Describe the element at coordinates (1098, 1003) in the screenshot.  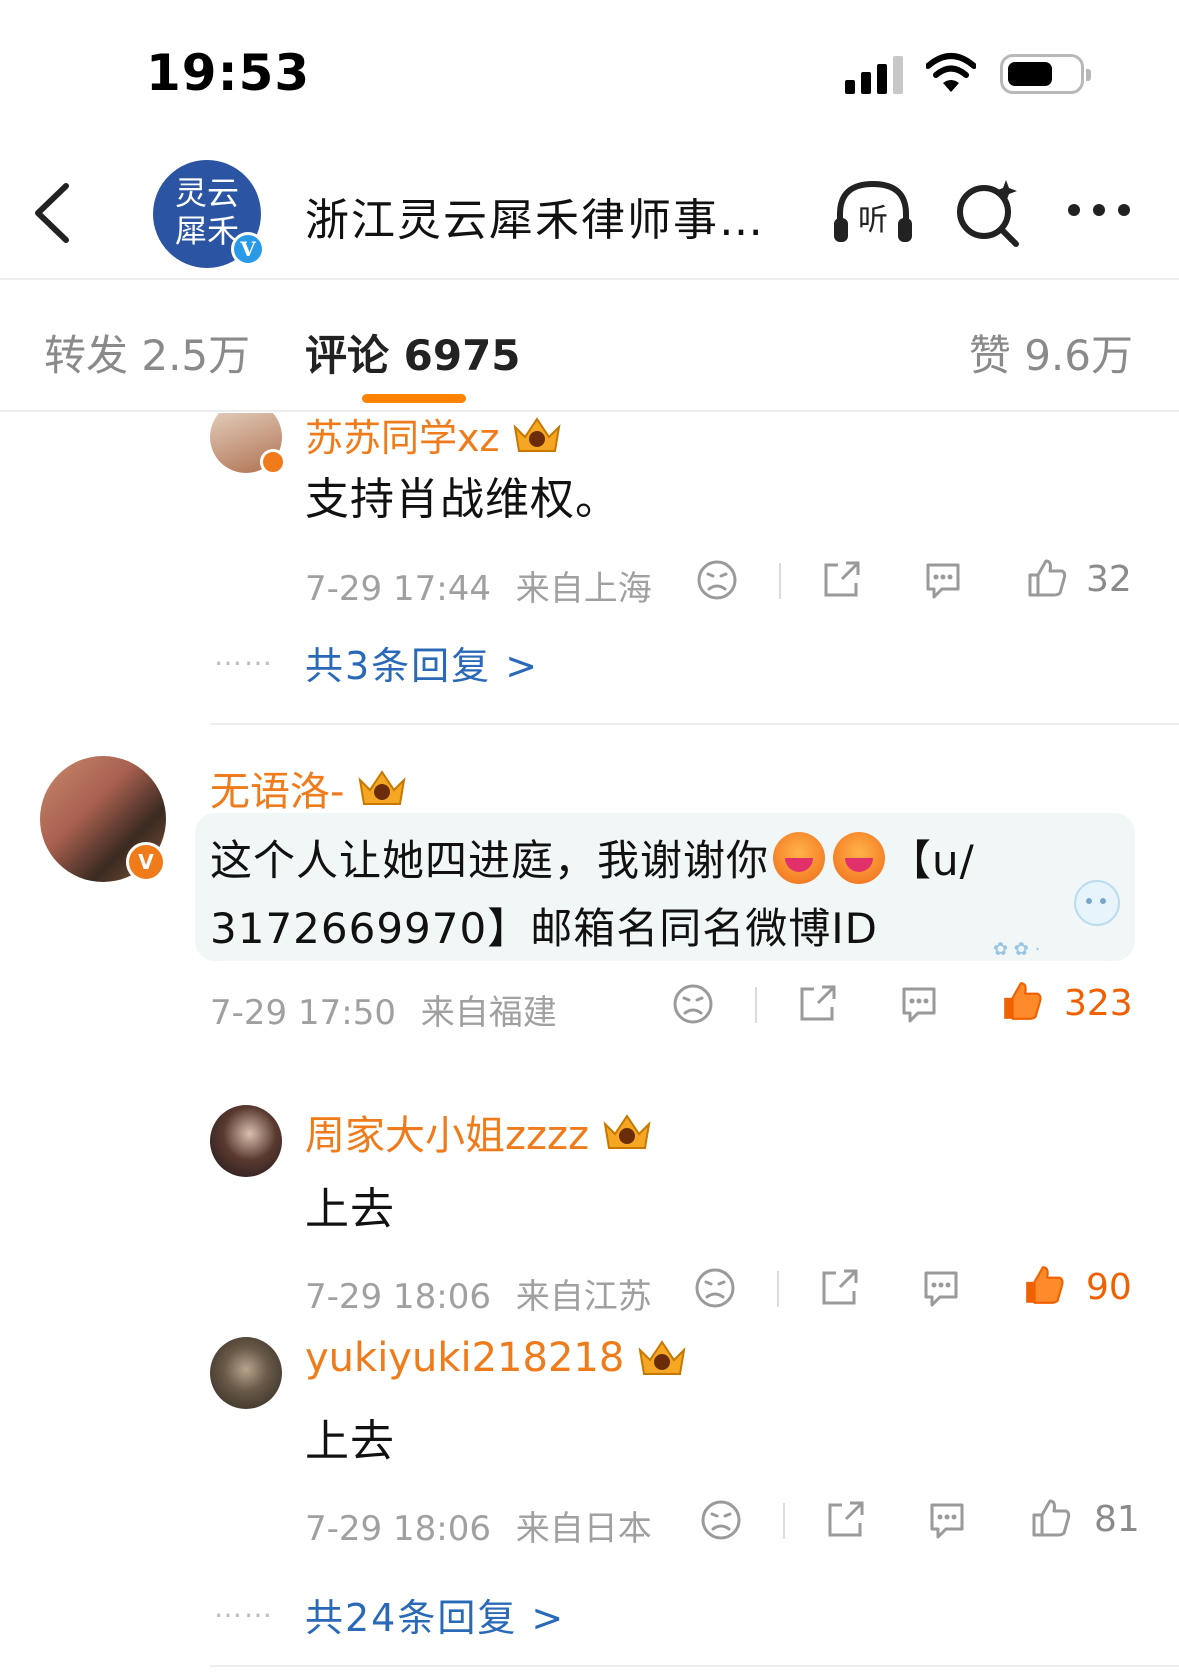
I see `like-count: 323` at that location.